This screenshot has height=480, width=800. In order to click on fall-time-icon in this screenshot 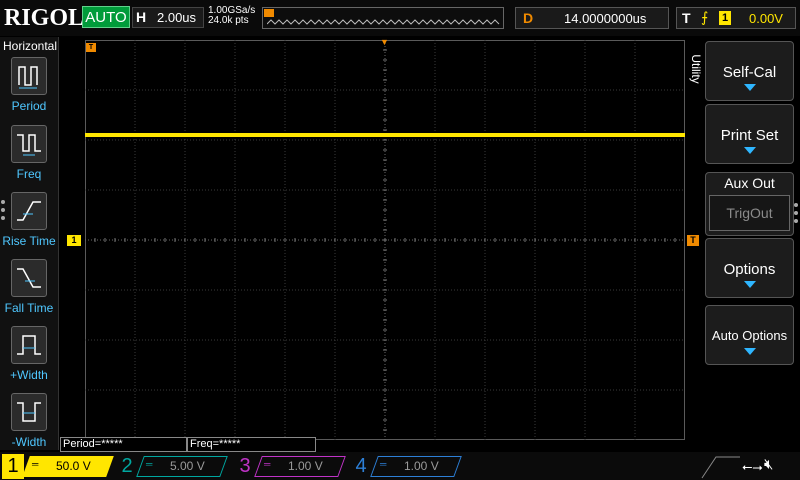, I will do `click(29, 278)`.